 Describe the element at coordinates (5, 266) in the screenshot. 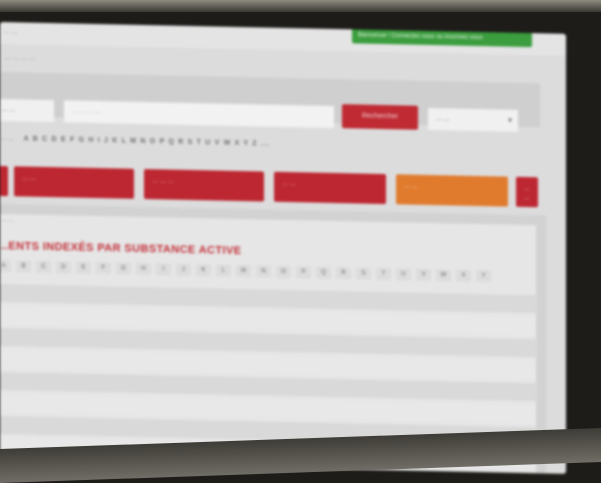

I see `letter-link: A` at that location.